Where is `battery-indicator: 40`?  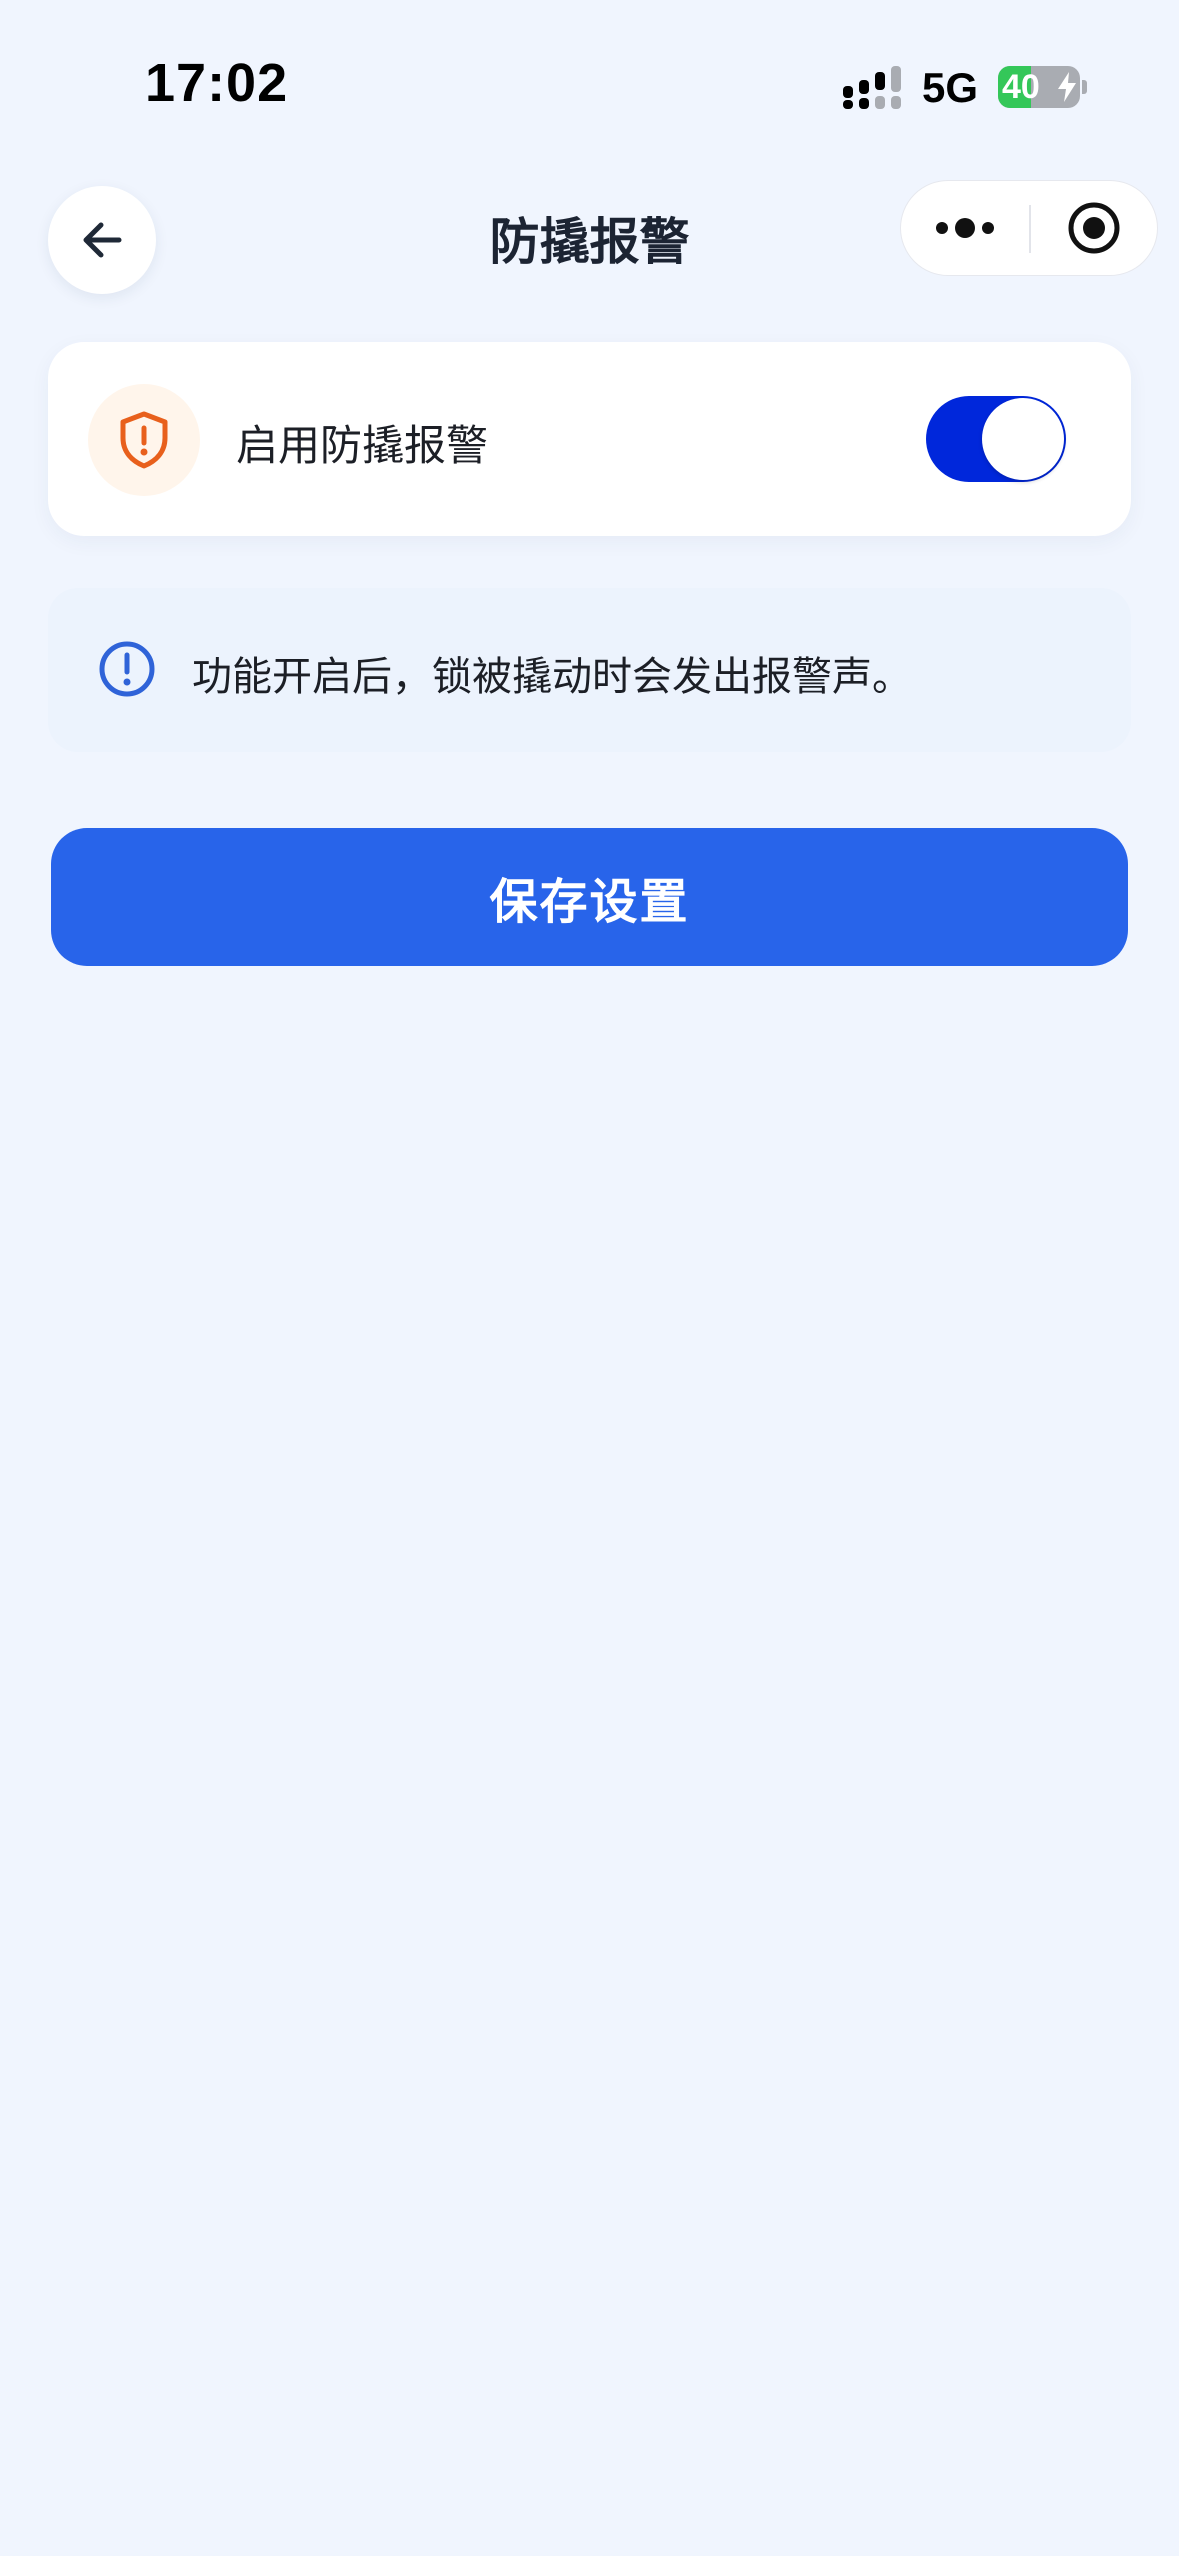 battery-indicator: 40 is located at coordinates (1039, 87).